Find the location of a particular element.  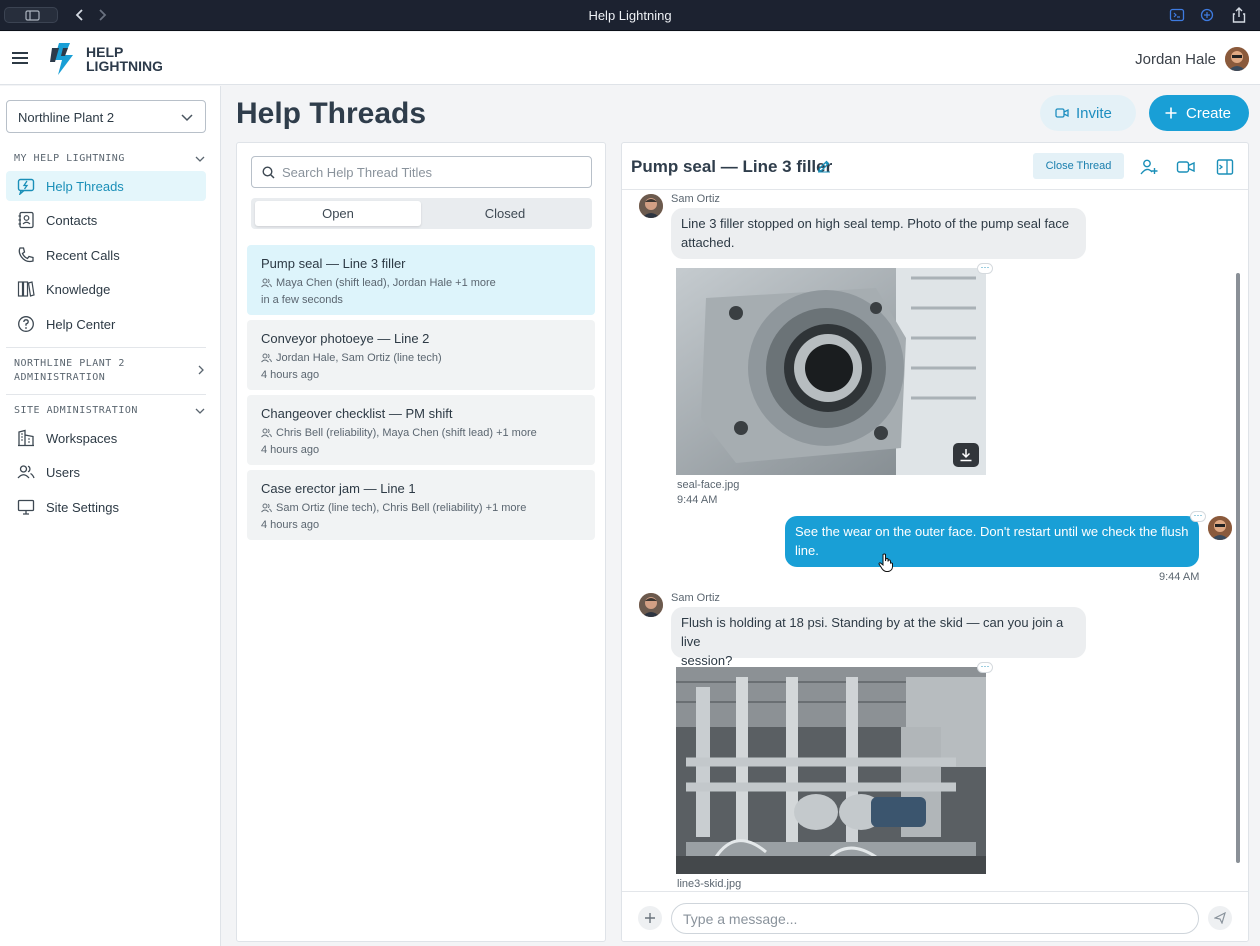

sidebar-item-users: Users is located at coordinates (106, 472).